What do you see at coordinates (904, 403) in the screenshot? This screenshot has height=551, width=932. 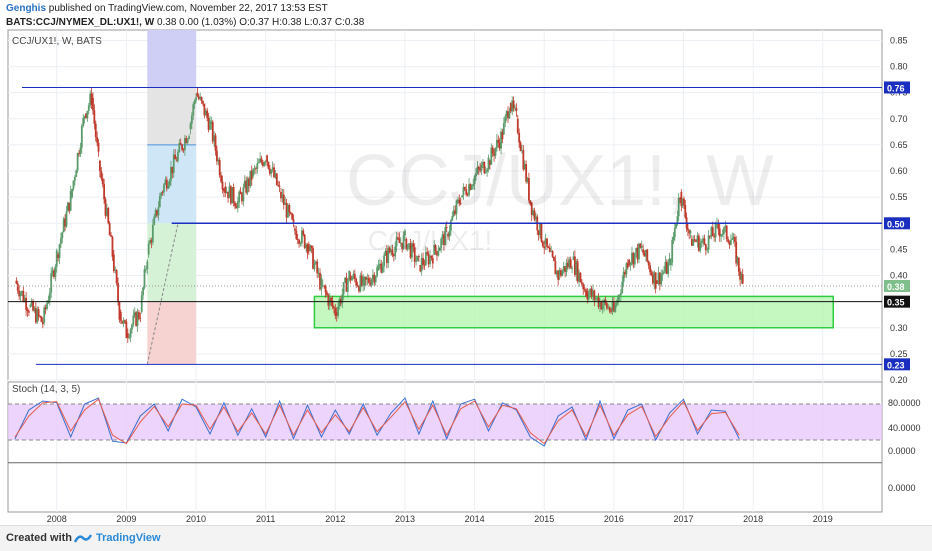 I see `stoch-y-tick: 80.0000` at bounding box center [904, 403].